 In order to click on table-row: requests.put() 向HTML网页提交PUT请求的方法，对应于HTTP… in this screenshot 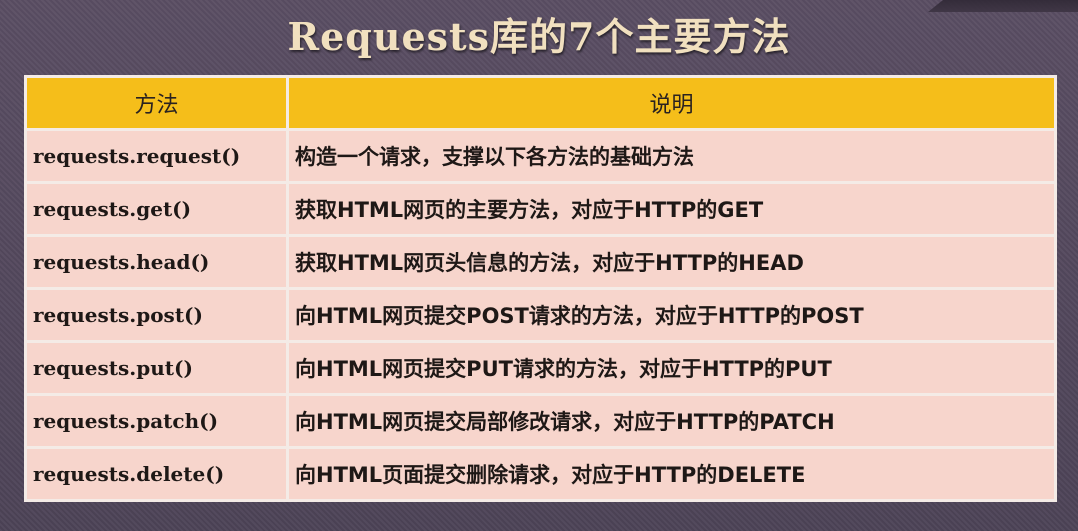, I will do `click(540, 368)`.